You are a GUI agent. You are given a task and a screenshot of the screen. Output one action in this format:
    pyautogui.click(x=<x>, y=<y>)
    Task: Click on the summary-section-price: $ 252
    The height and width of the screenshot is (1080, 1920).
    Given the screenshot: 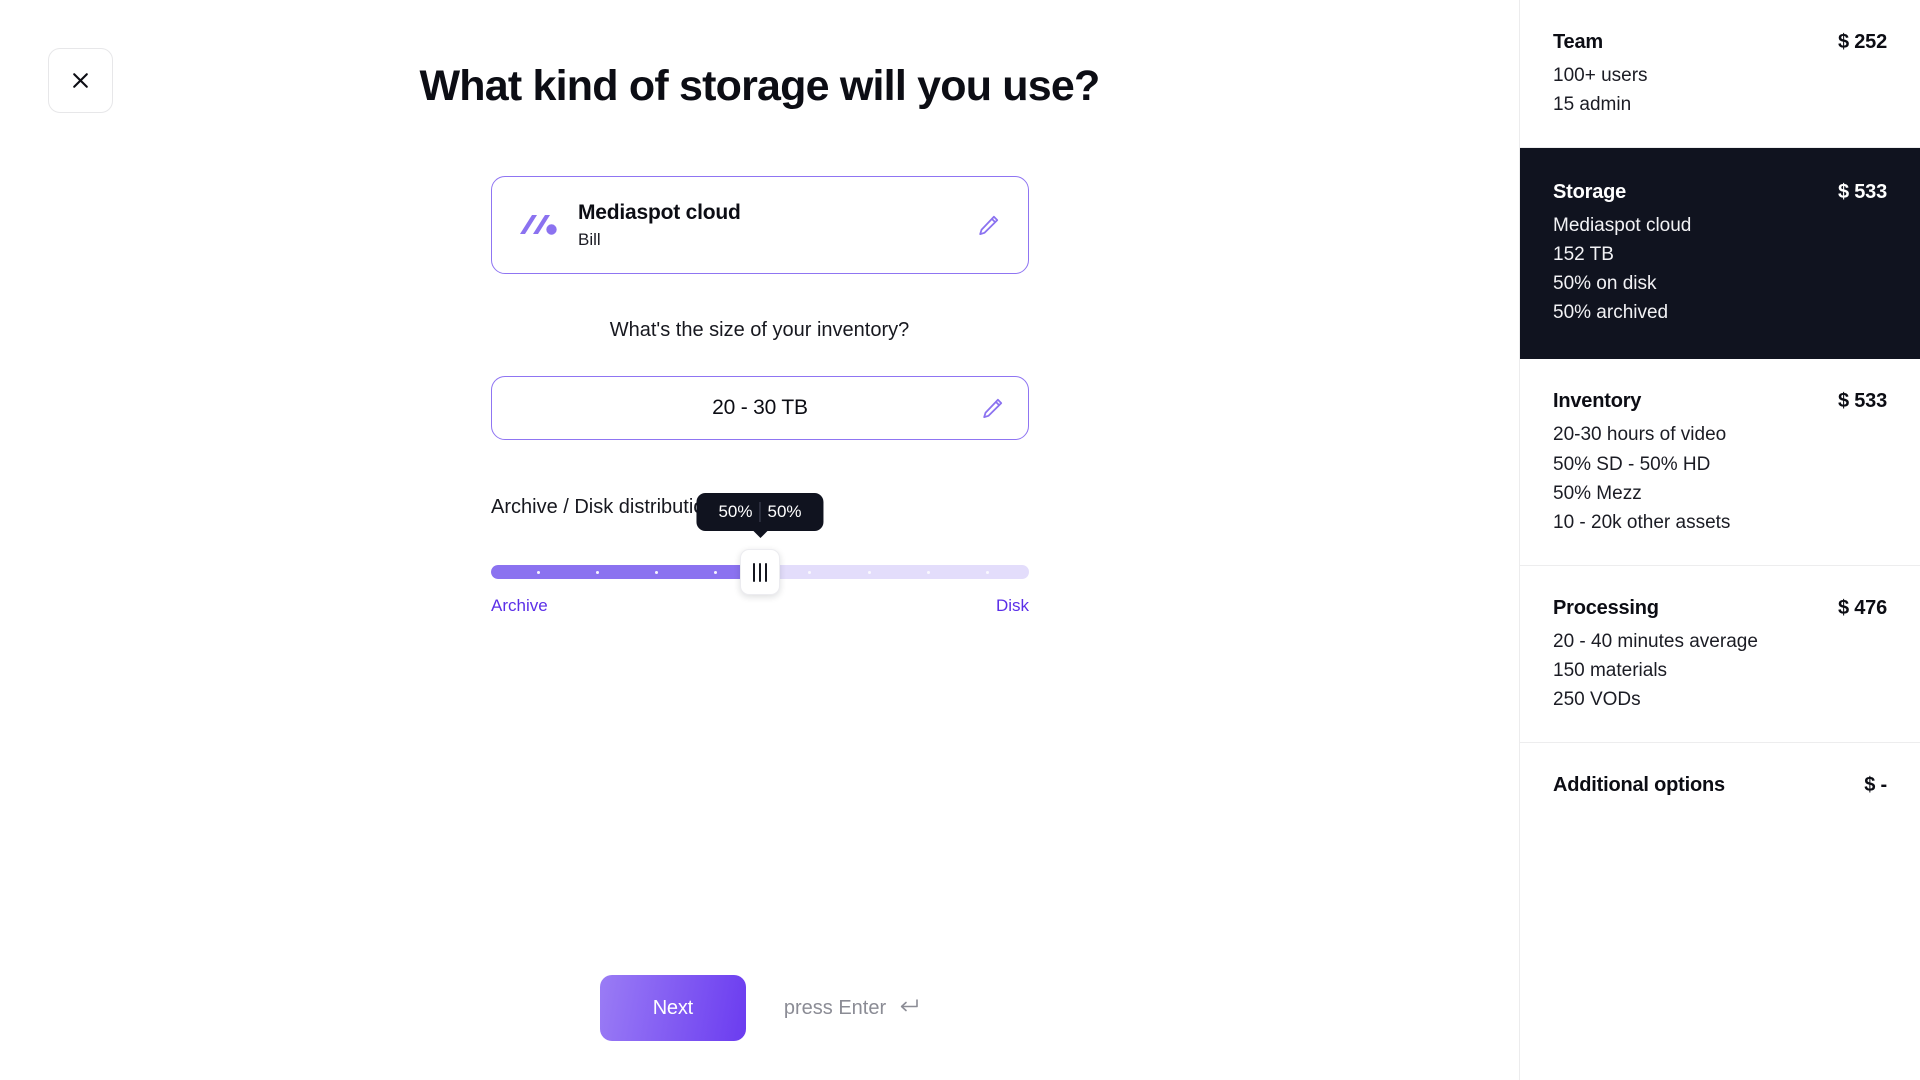 What is the action you would take?
    pyautogui.click(x=1862, y=42)
    